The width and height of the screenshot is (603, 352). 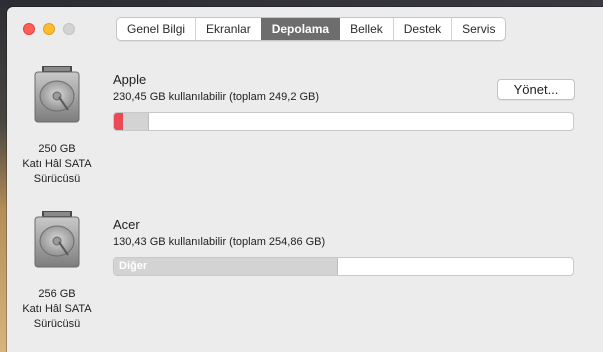 What do you see at coordinates (300, 29) in the screenshot?
I see `tab-depolama: Depolama` at bounding box center [300, 29].